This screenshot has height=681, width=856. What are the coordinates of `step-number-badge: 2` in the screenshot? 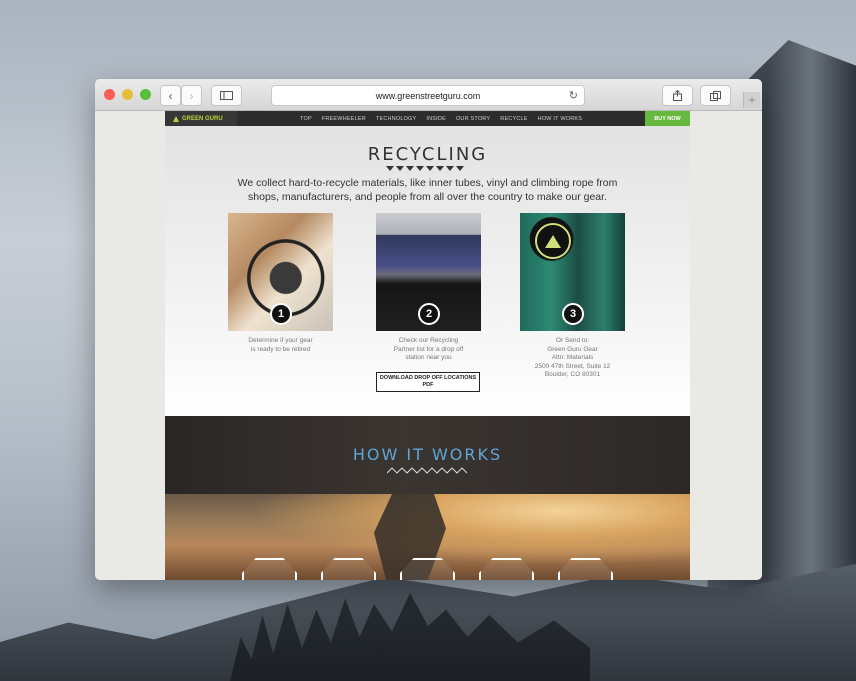 It's located at (429, 314).